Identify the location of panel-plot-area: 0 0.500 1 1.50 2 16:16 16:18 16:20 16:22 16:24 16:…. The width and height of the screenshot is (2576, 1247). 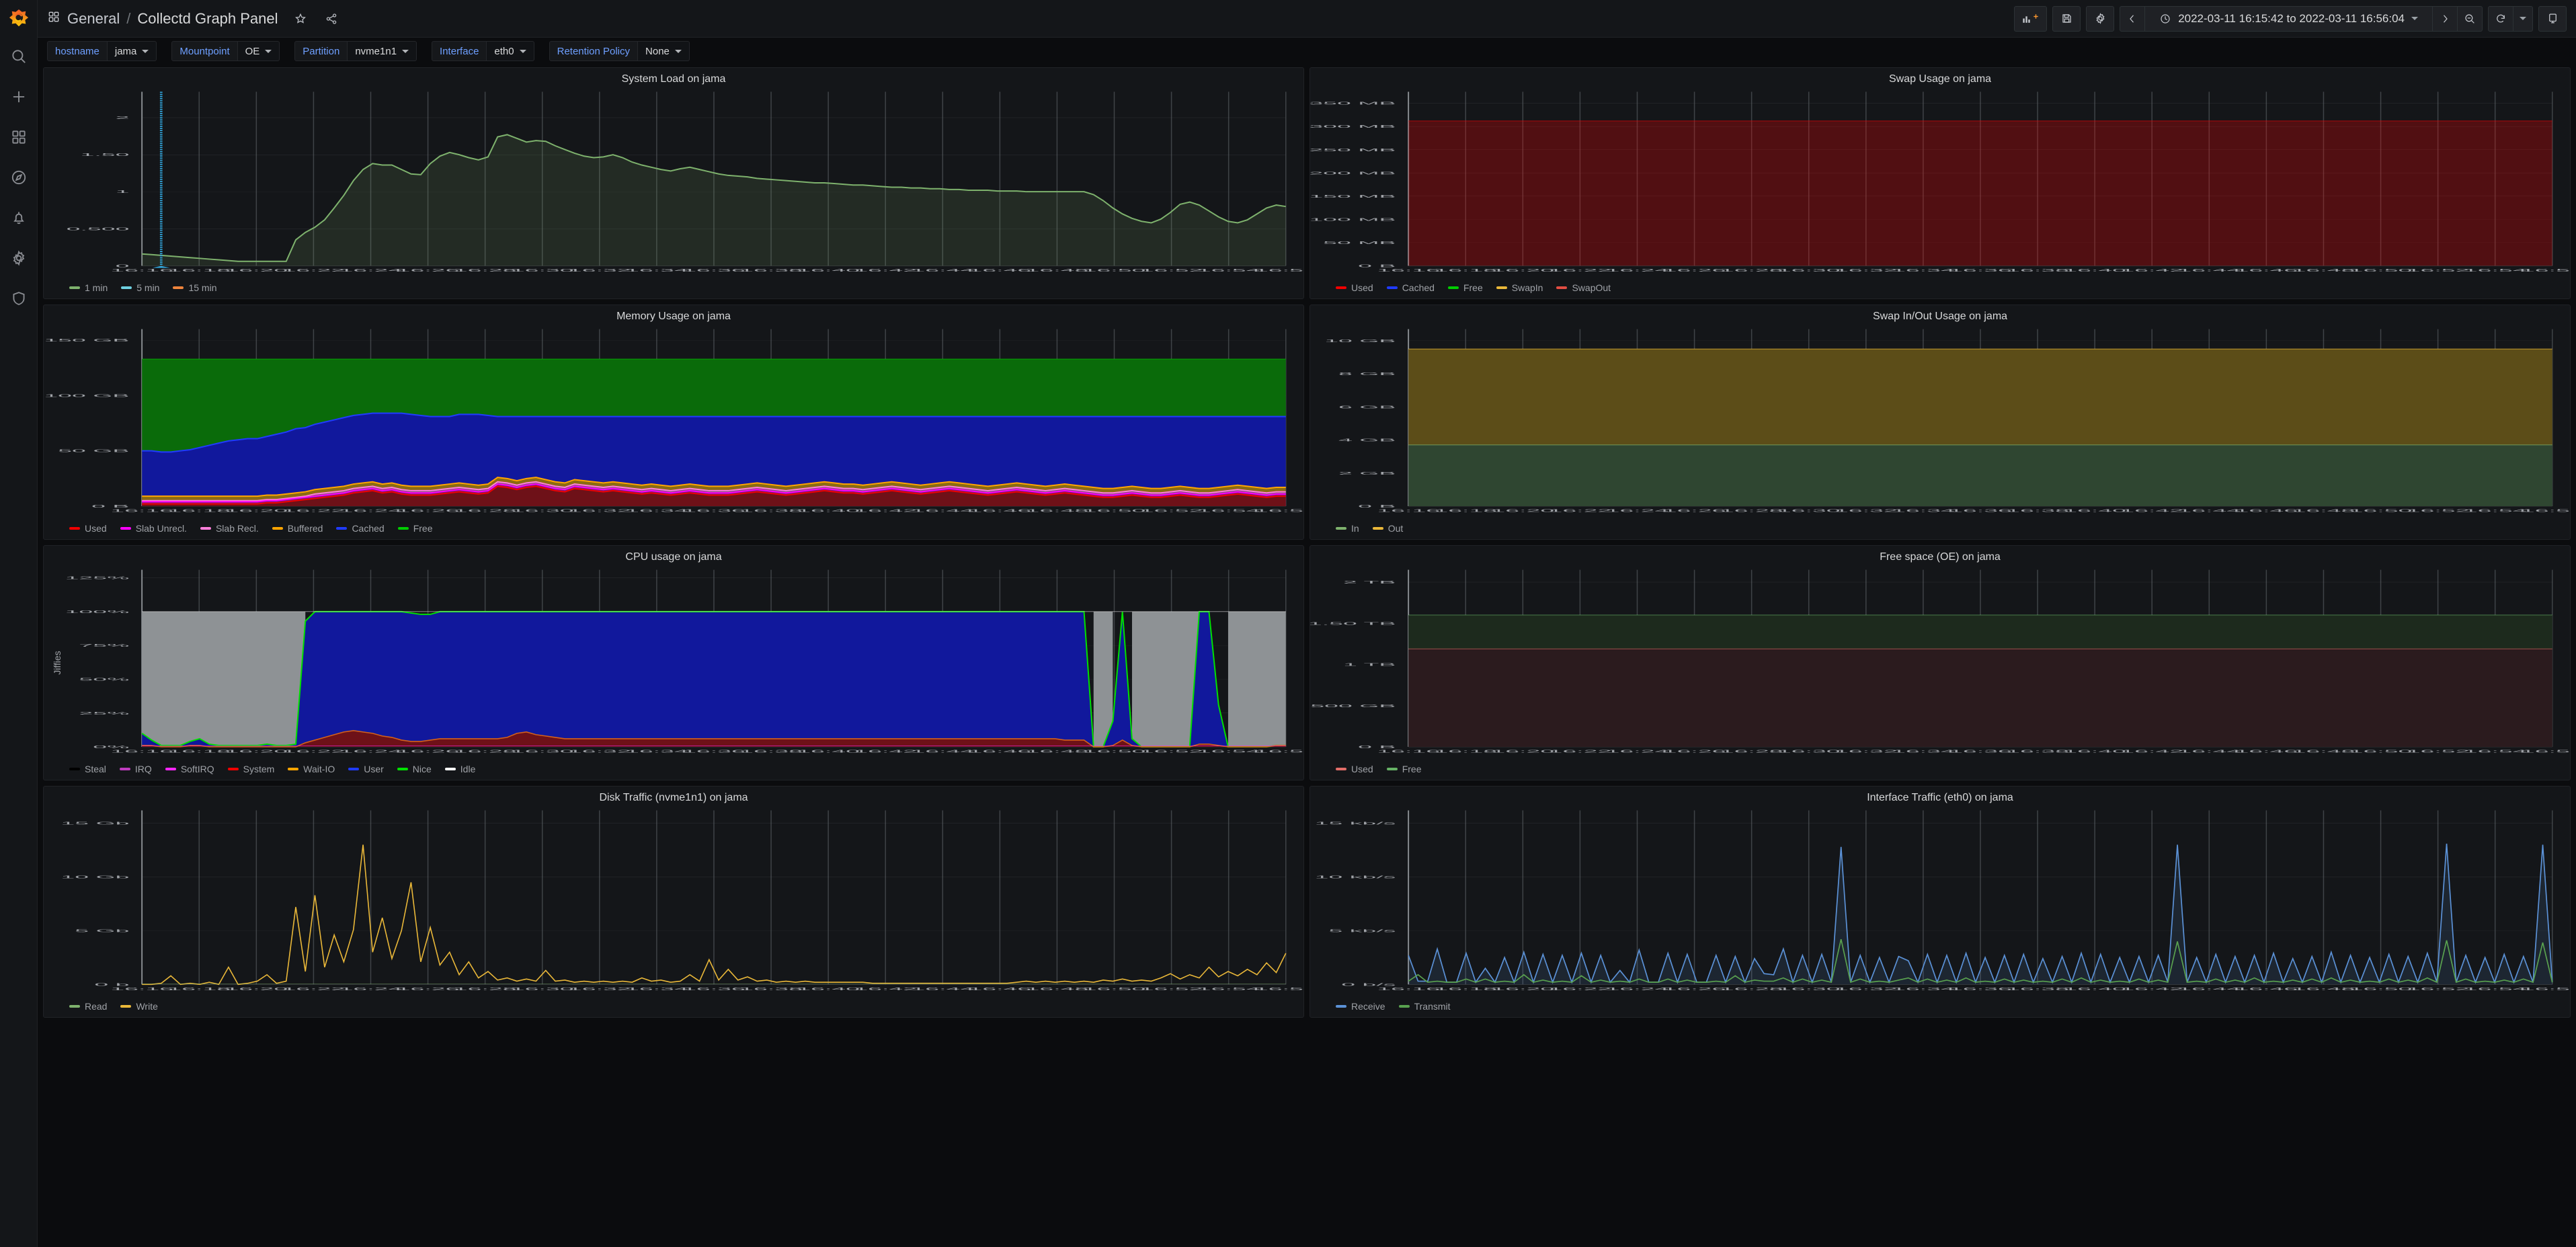
(673, 183).